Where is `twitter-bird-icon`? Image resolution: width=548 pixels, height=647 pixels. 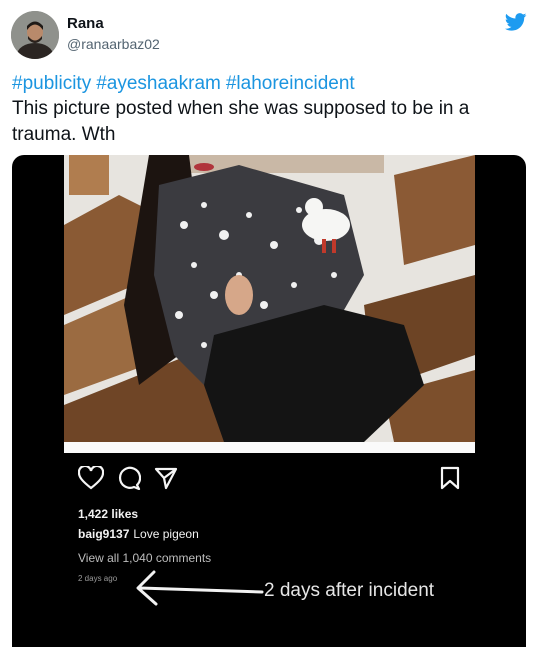 twitter-bird-icon is located at coordinates (515, 22).